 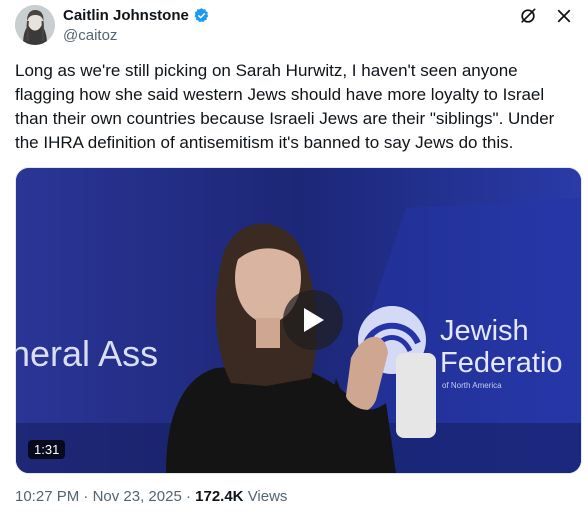 I want to click on post-time: 10:27 PM, so click(x=47, y=496).